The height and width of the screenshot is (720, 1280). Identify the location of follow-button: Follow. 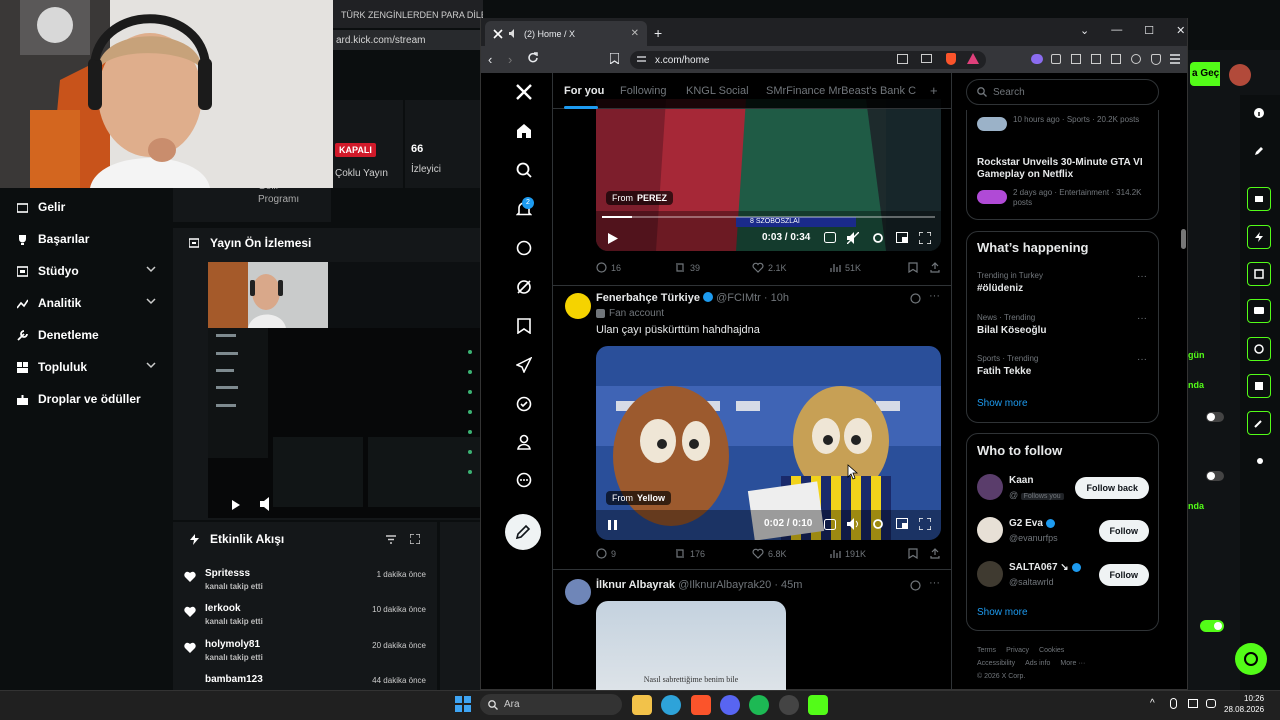
(1123, 575).